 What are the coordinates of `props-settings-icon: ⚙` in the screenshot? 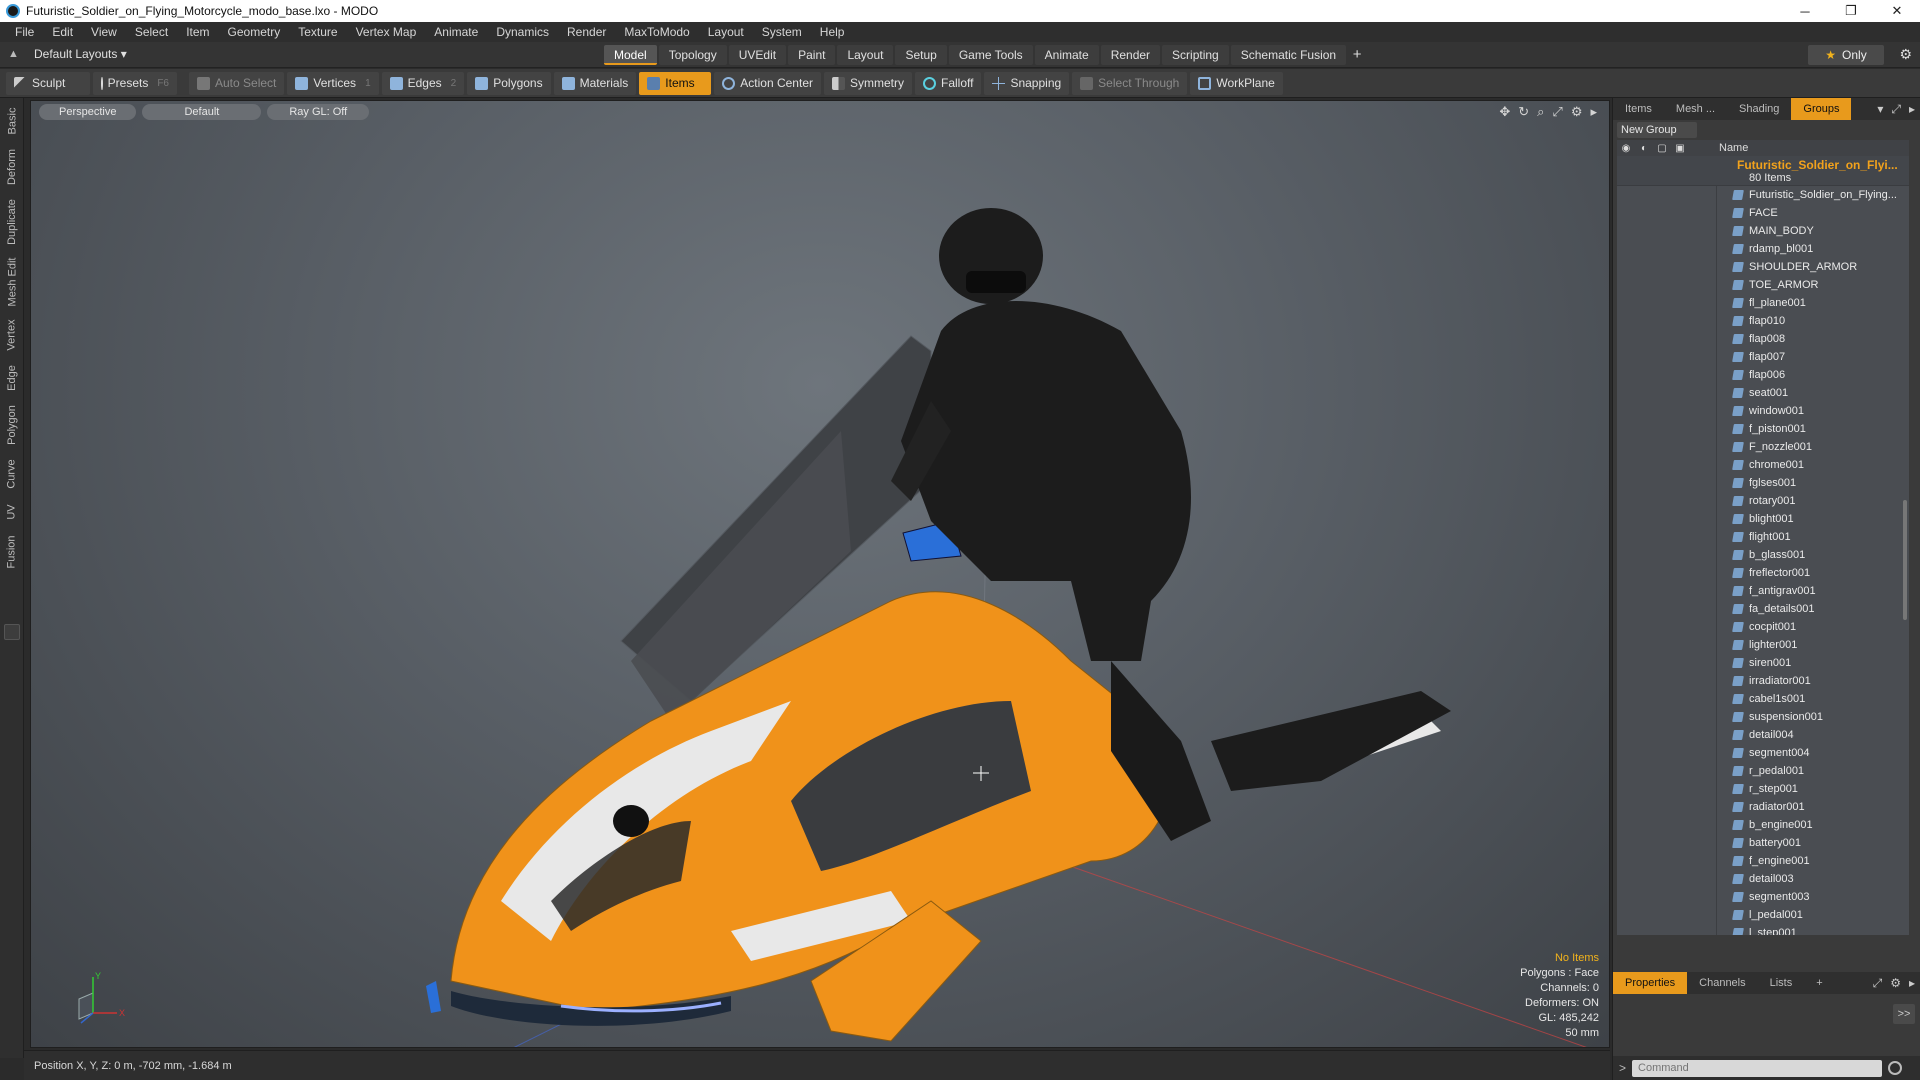 It's located at (1895, 983).